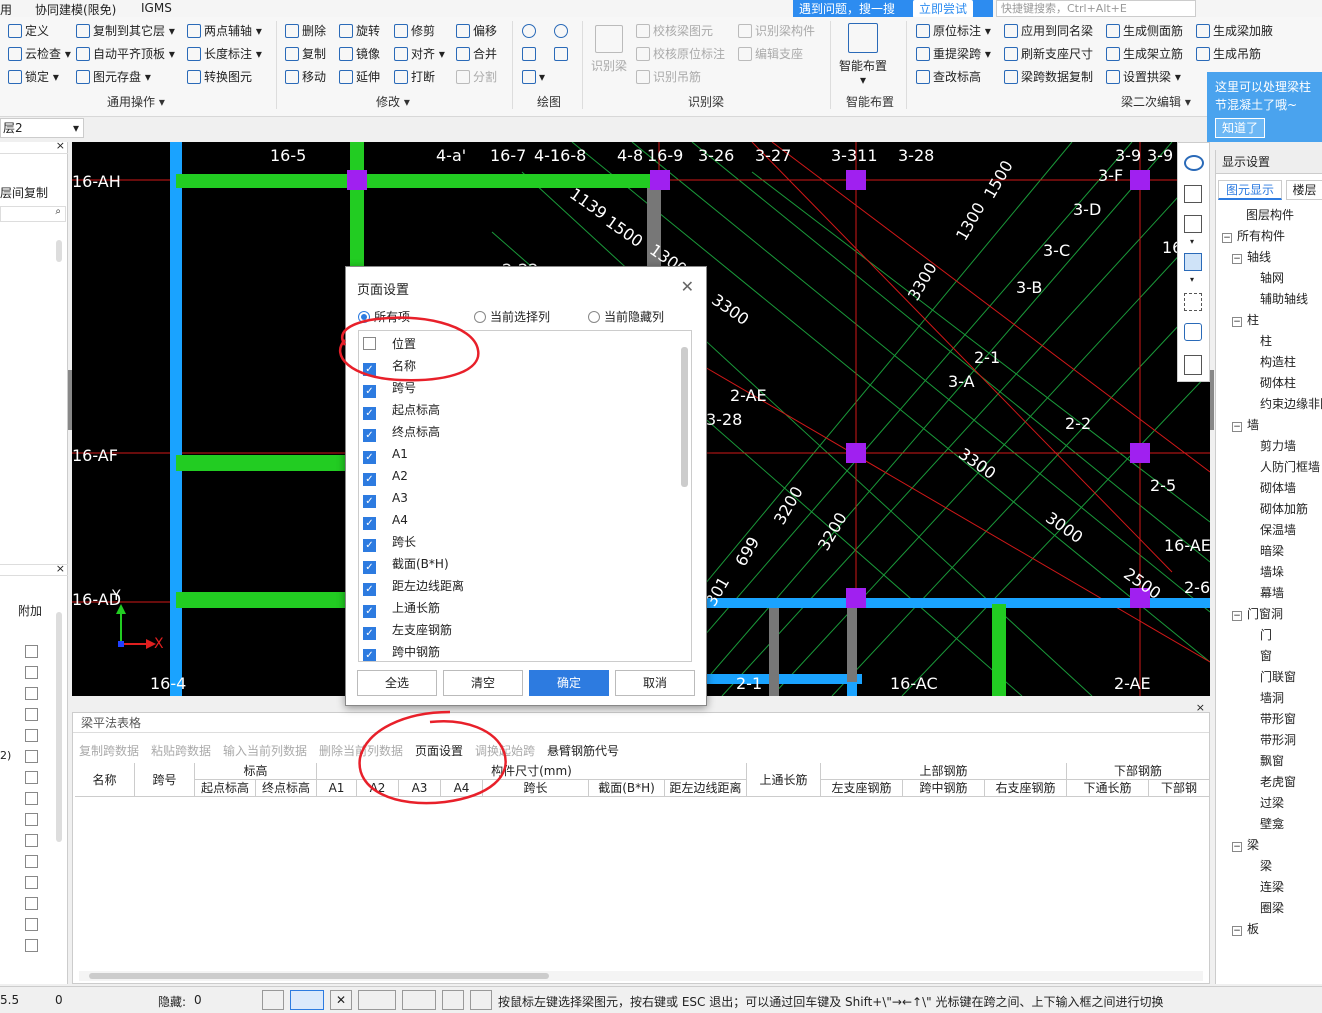 The image size is (1322, 1013). I want to click on tree-item: − 所有构件, so click(1253, 236).